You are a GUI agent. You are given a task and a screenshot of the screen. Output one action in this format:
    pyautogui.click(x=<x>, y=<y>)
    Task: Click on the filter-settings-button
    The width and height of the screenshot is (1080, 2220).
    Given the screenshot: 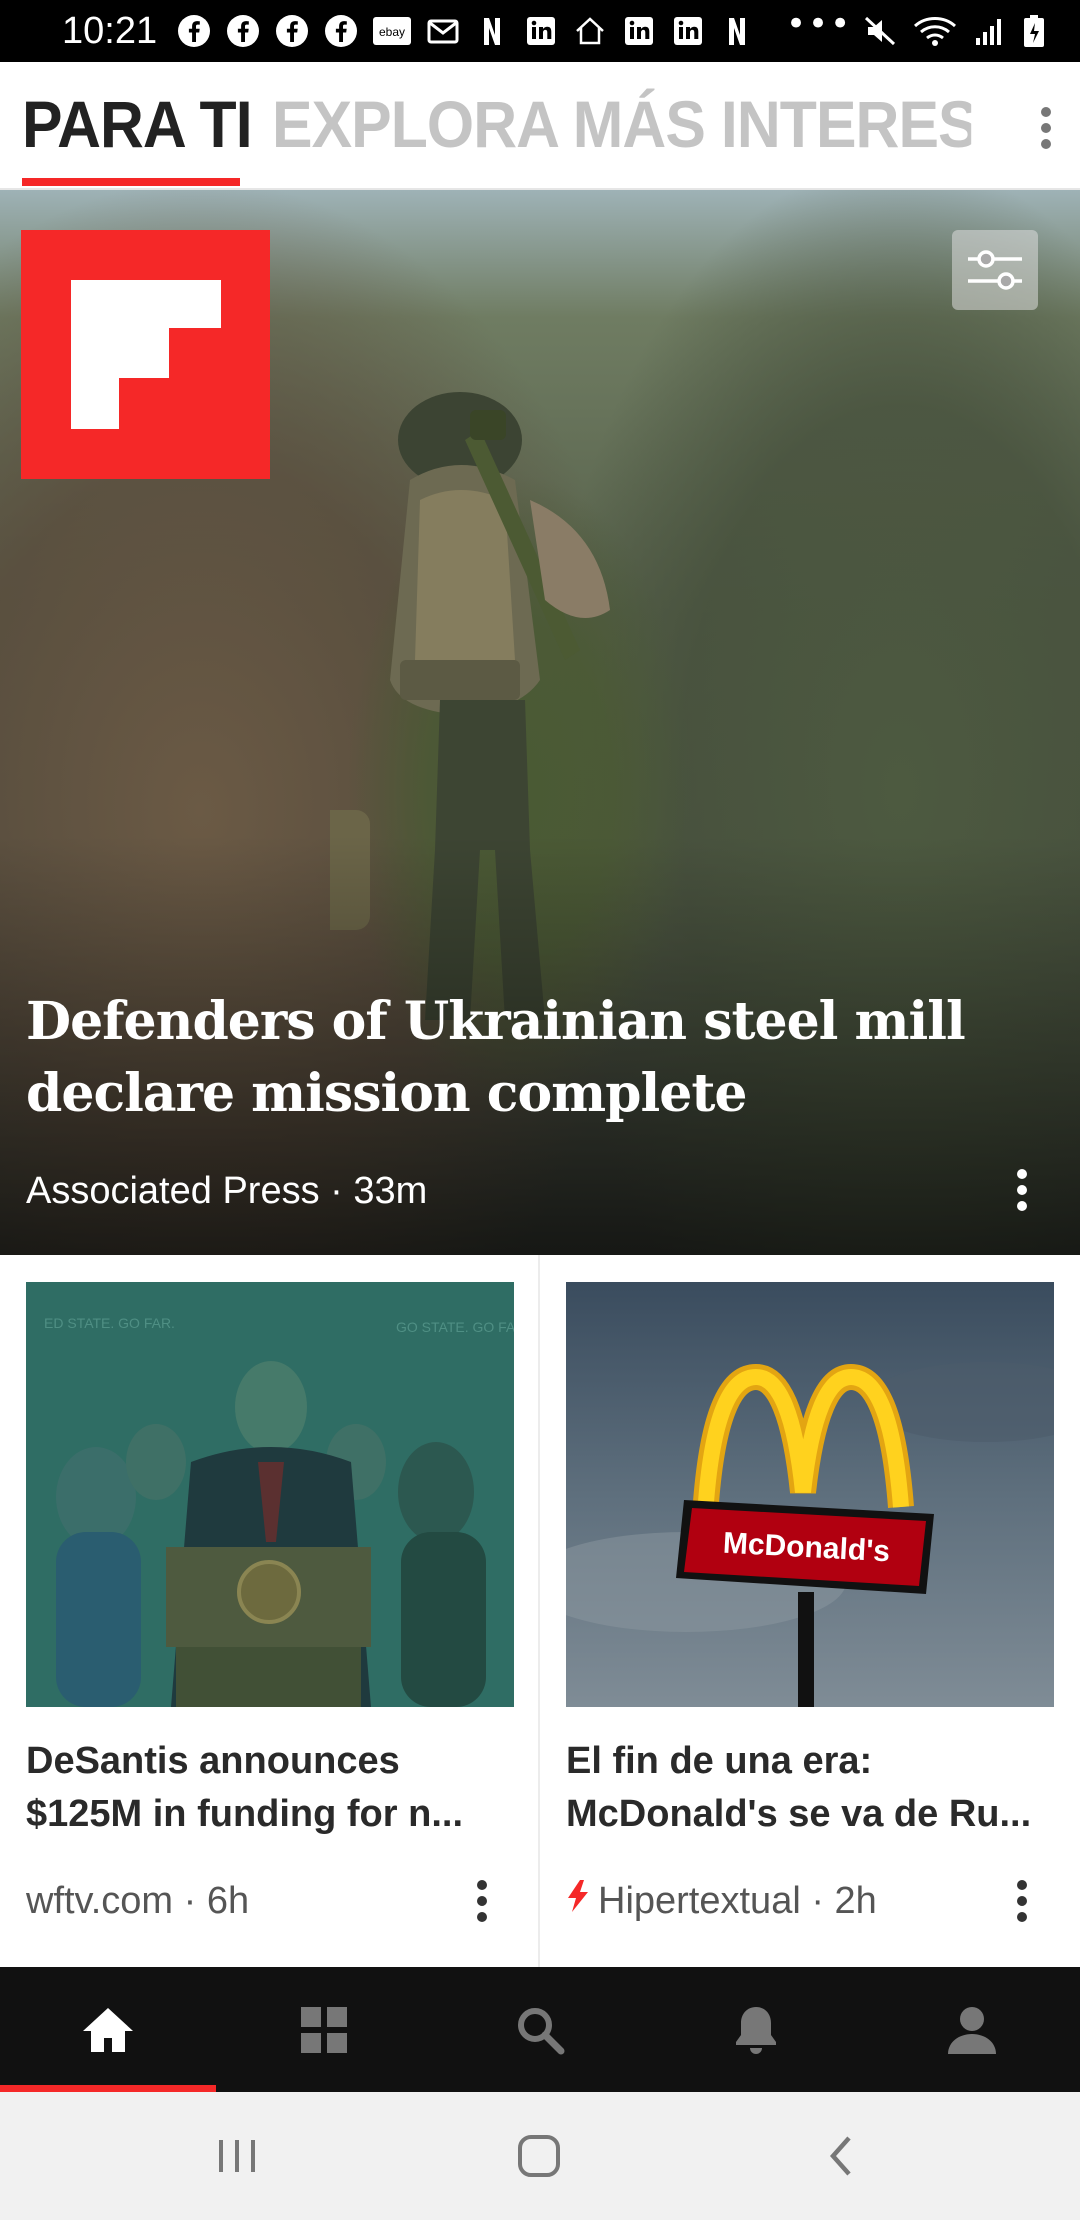 What is the action you would take?
    pyautogui.click(x=995, y=270)
    